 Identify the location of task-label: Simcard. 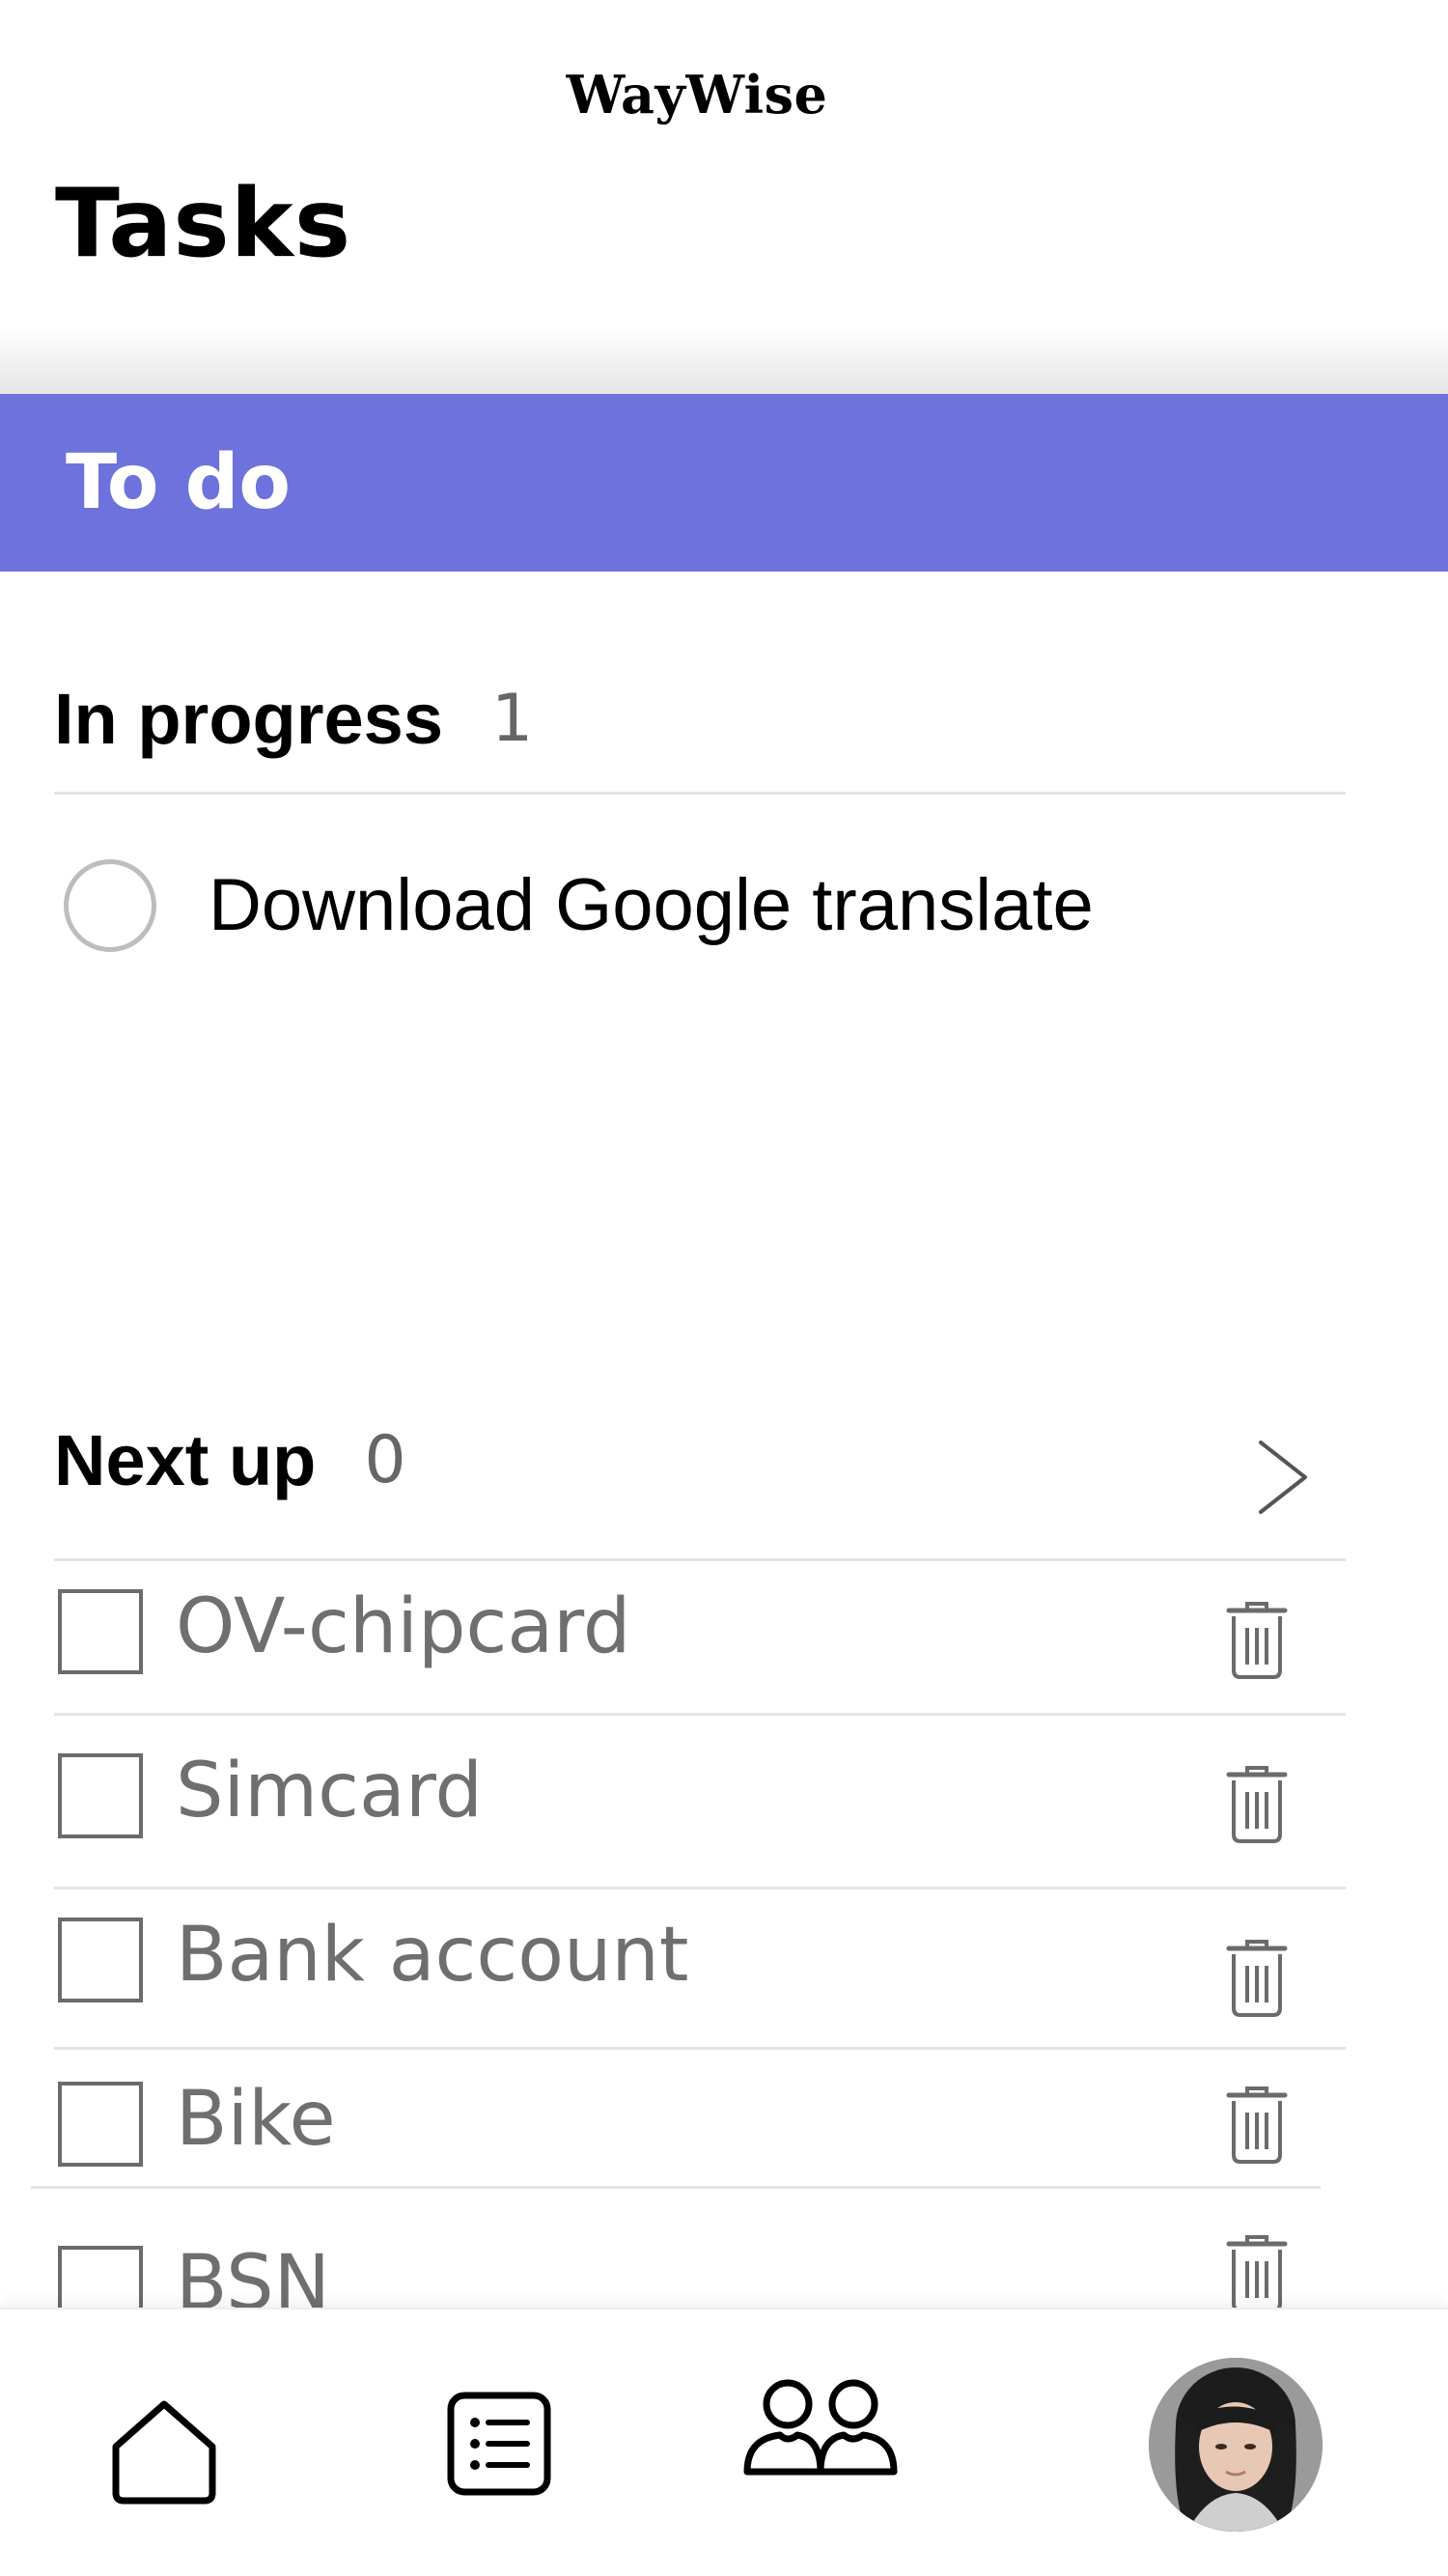
(330, 1791).